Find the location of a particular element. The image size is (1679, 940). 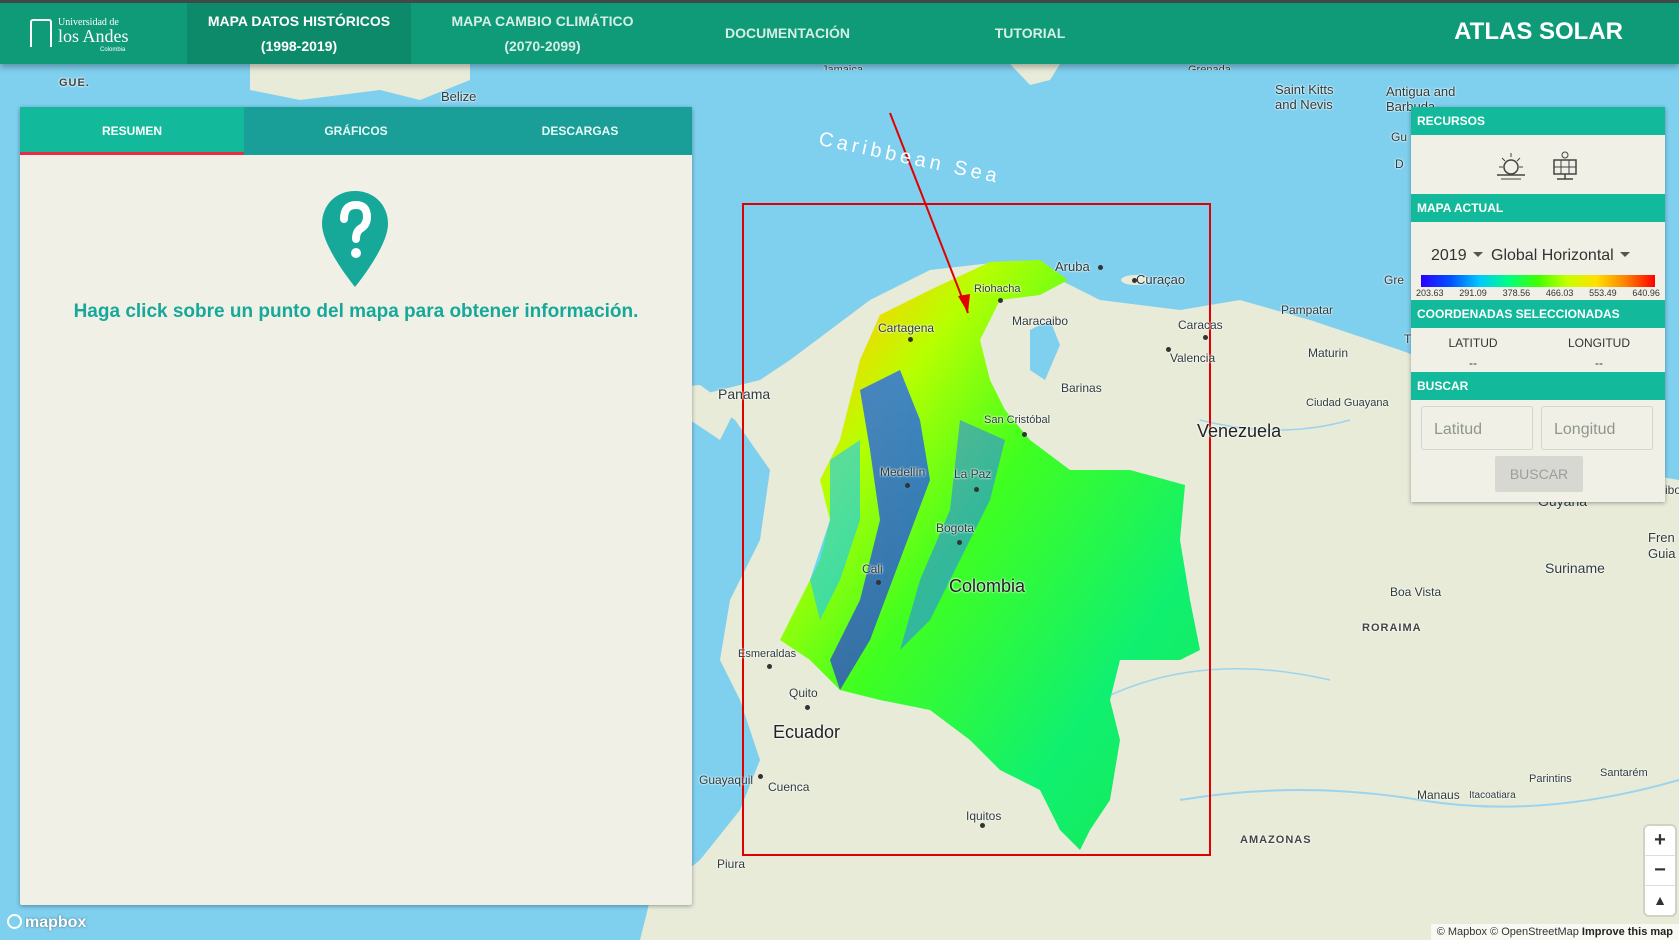

brand-title: ATLAS SOLAR is located at coordinates (1538, 31).